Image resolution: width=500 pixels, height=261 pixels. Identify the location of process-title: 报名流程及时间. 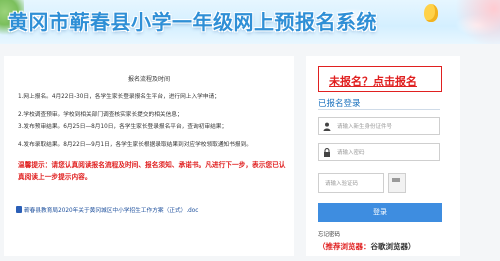
(148, 79).